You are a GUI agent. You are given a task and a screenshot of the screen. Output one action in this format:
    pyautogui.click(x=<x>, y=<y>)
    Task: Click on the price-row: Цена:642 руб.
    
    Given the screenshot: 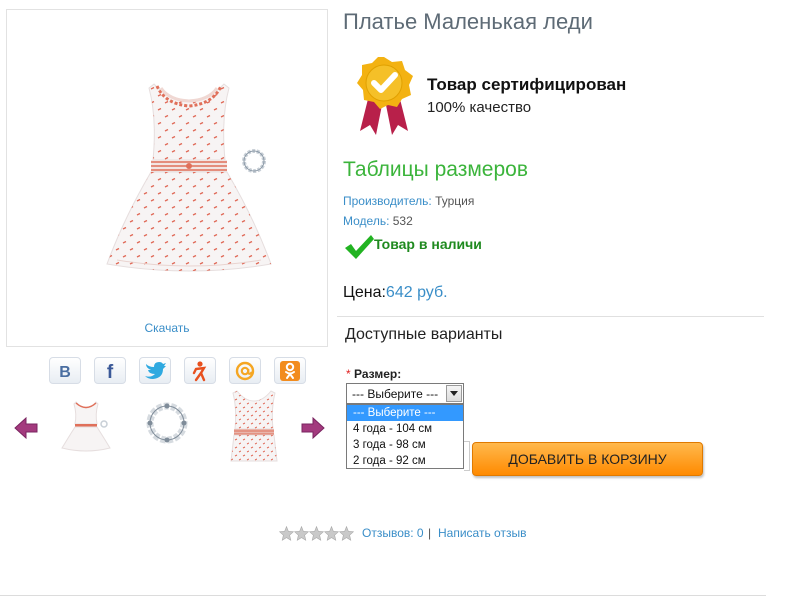 What is the action you would take?
    pyautogui.click(x=395, y=293)
    